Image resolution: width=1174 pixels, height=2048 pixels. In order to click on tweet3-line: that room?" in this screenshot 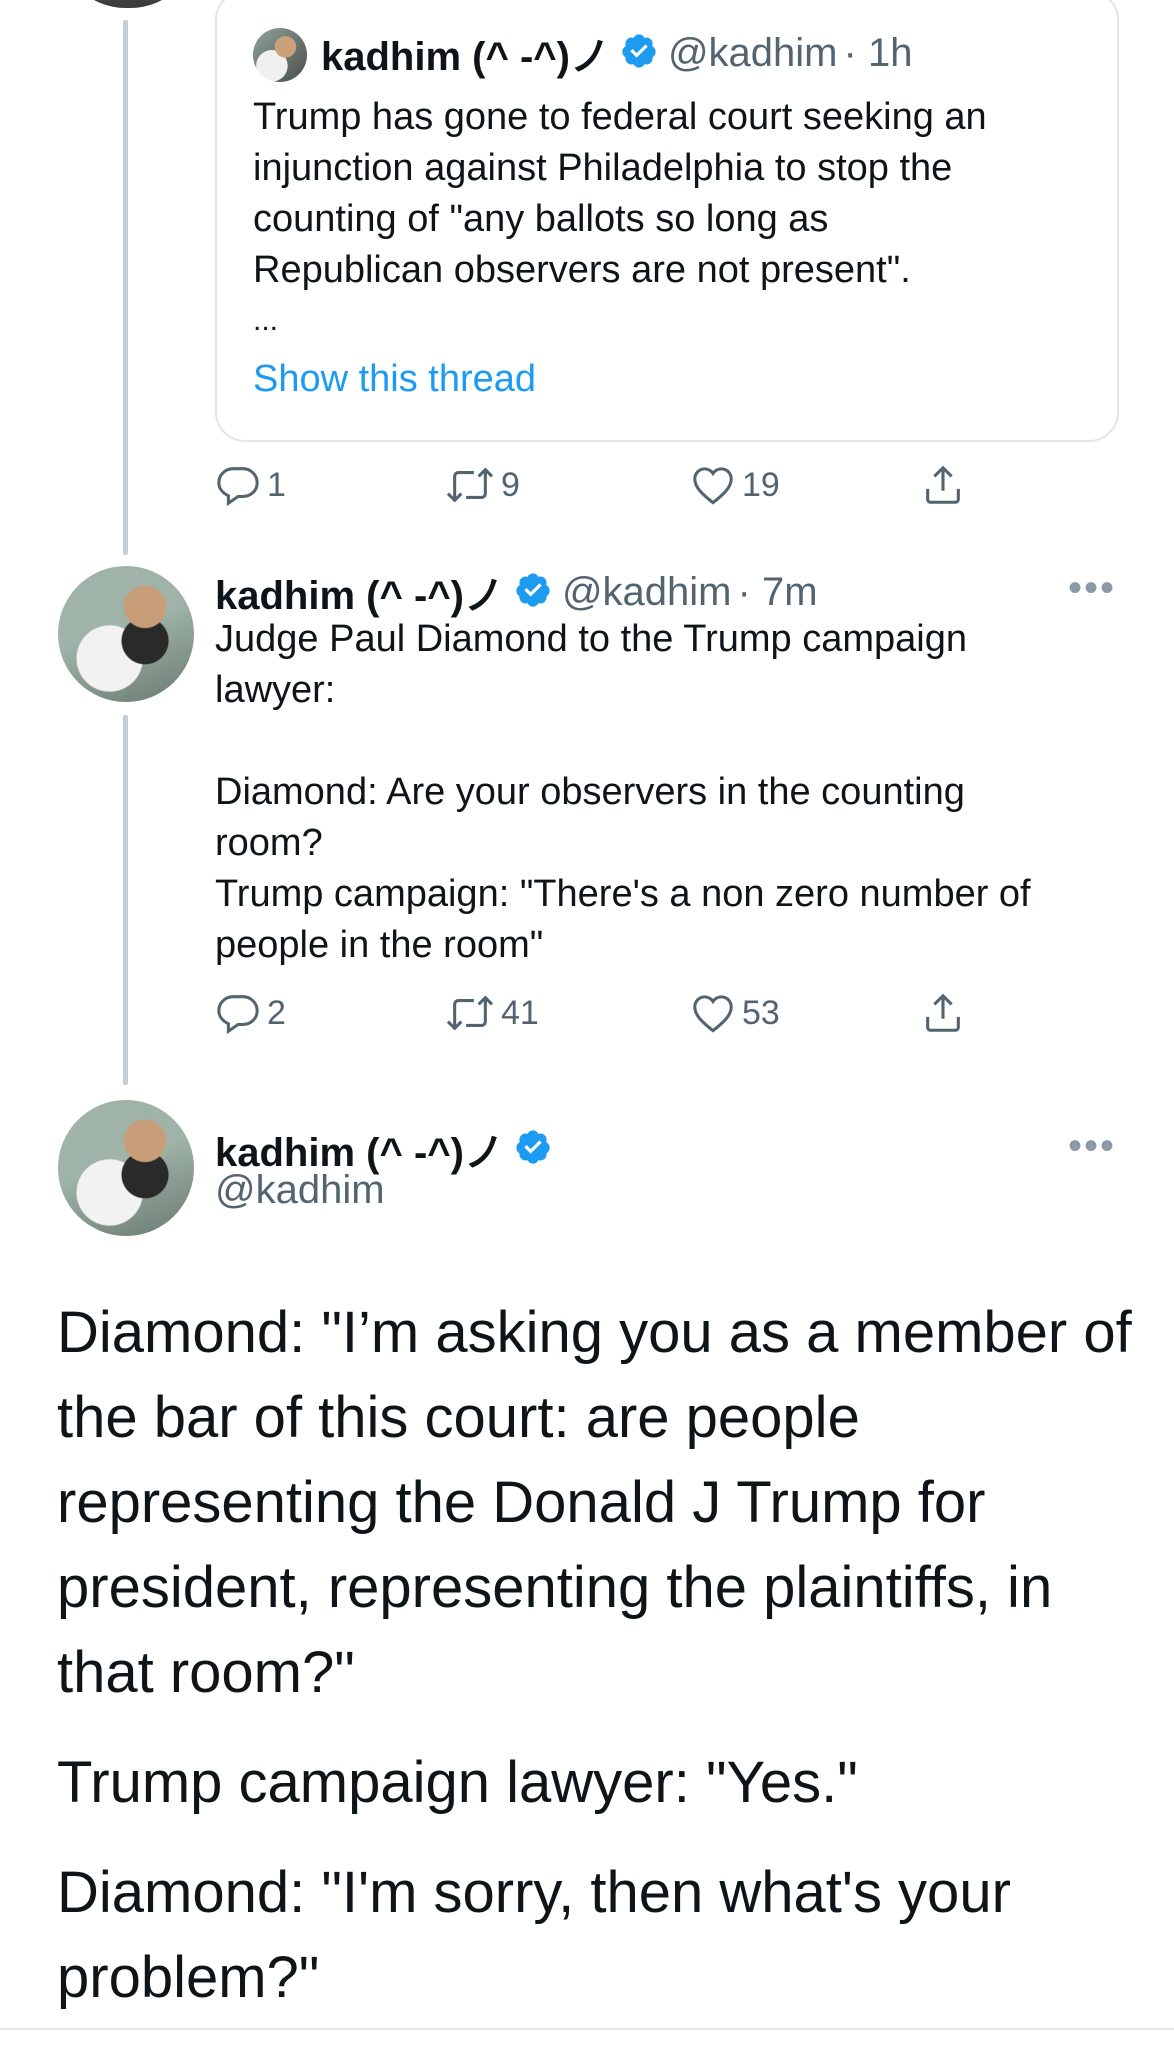, I will do `click(206, 1672)`.